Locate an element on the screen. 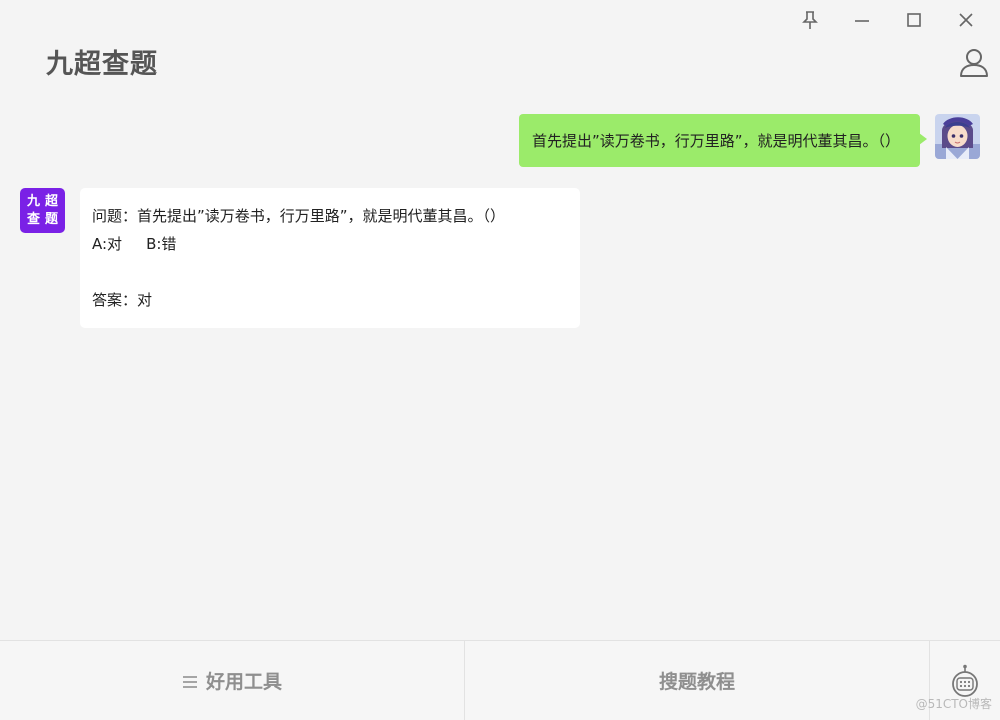 The image size is (1000, 720). option-b: B:错 is located at coordinates (161, 244).